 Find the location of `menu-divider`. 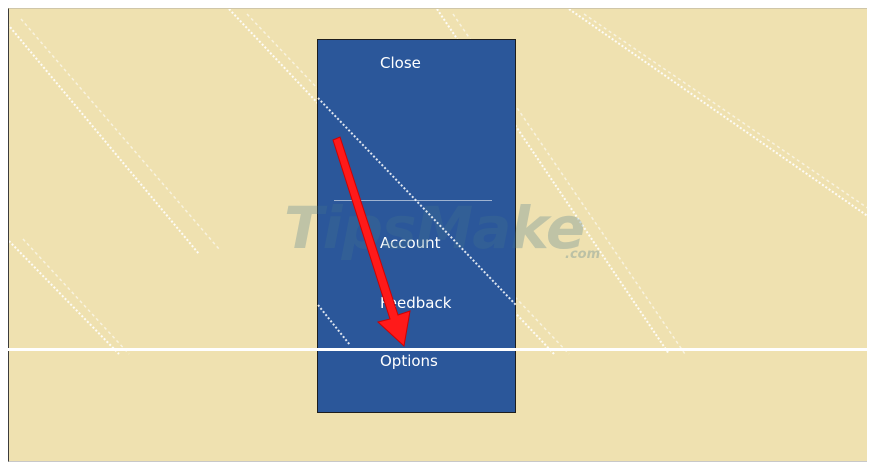

menu-divider is located at coordinates (413, 200).